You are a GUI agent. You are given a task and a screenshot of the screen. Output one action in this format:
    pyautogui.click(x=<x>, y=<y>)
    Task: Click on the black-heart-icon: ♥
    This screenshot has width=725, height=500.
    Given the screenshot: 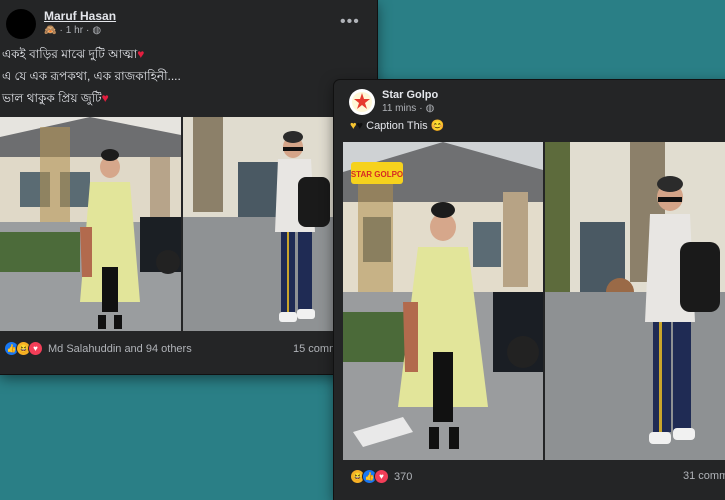 What is the action you would take?
    pyautogui.click(x=360, y=126)
    